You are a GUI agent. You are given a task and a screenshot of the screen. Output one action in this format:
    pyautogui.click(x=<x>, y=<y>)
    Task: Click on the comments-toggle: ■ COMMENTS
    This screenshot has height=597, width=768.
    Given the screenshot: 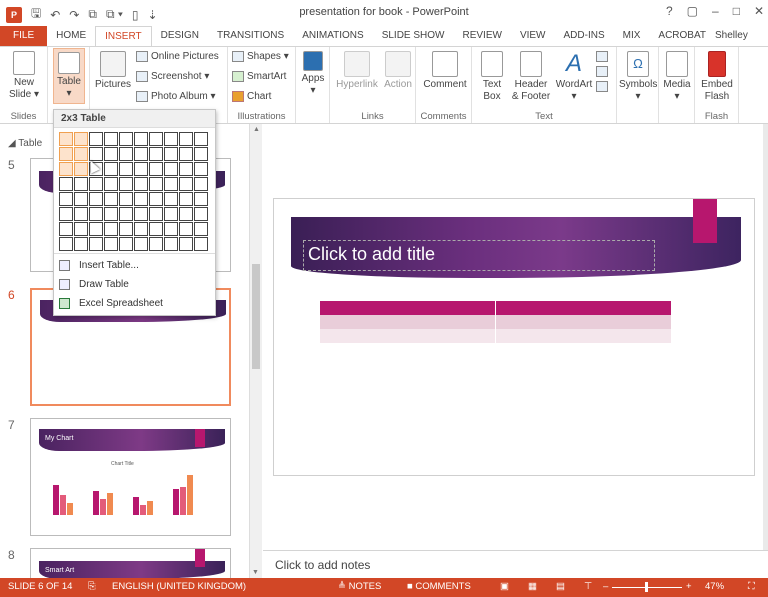 What is the action you would take?
    pyautogui.click(x=439, y=586)
    